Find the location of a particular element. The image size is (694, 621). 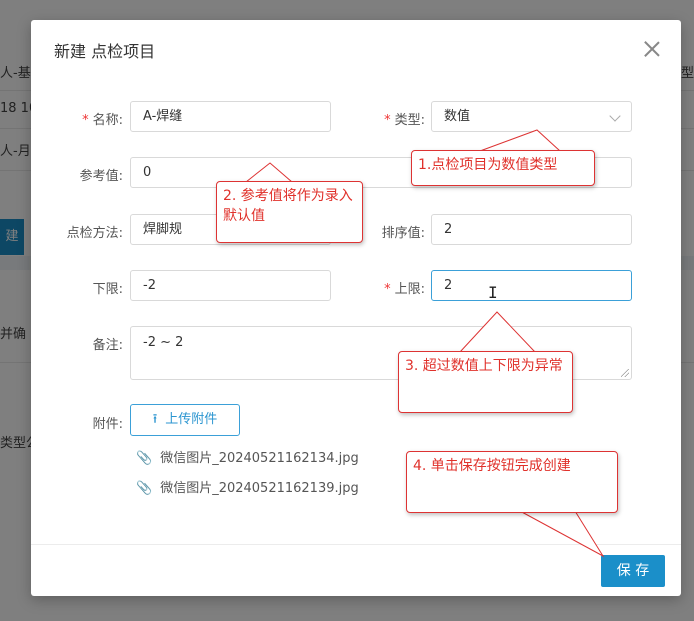

callout-3: 3. 超过数值上下限为异常 is located at coordinates (485, 382).